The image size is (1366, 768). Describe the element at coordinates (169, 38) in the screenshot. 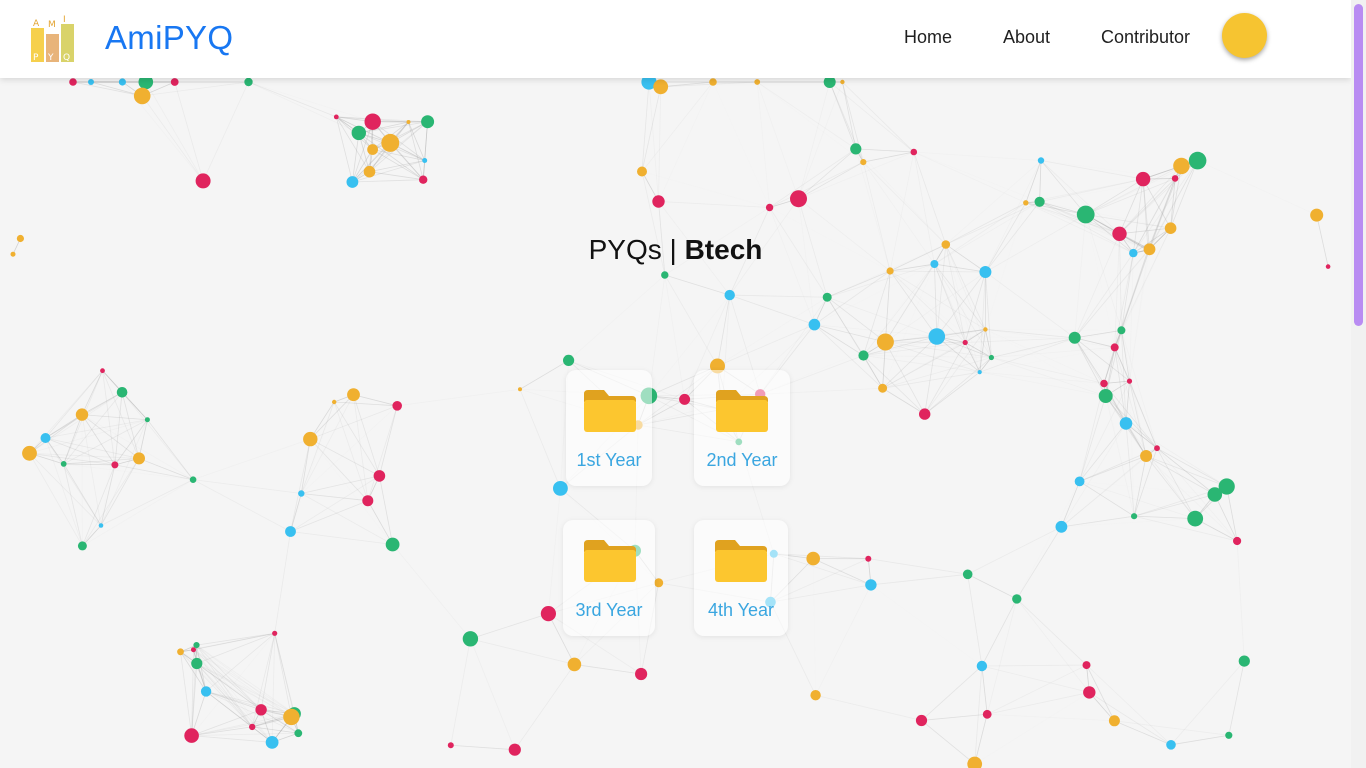

I see `brand-name: AmiPYQ` at that location.